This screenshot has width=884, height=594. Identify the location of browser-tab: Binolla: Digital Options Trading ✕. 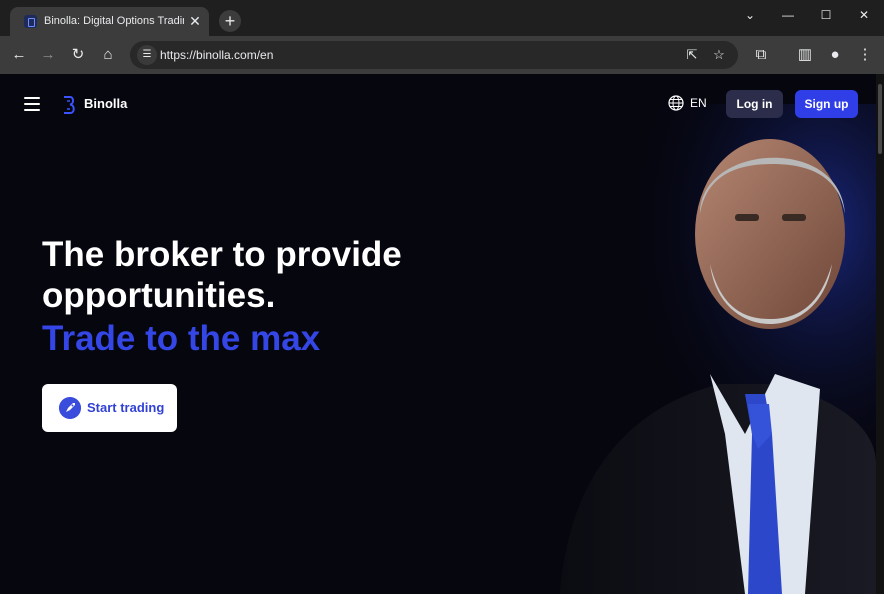
(109, 21).